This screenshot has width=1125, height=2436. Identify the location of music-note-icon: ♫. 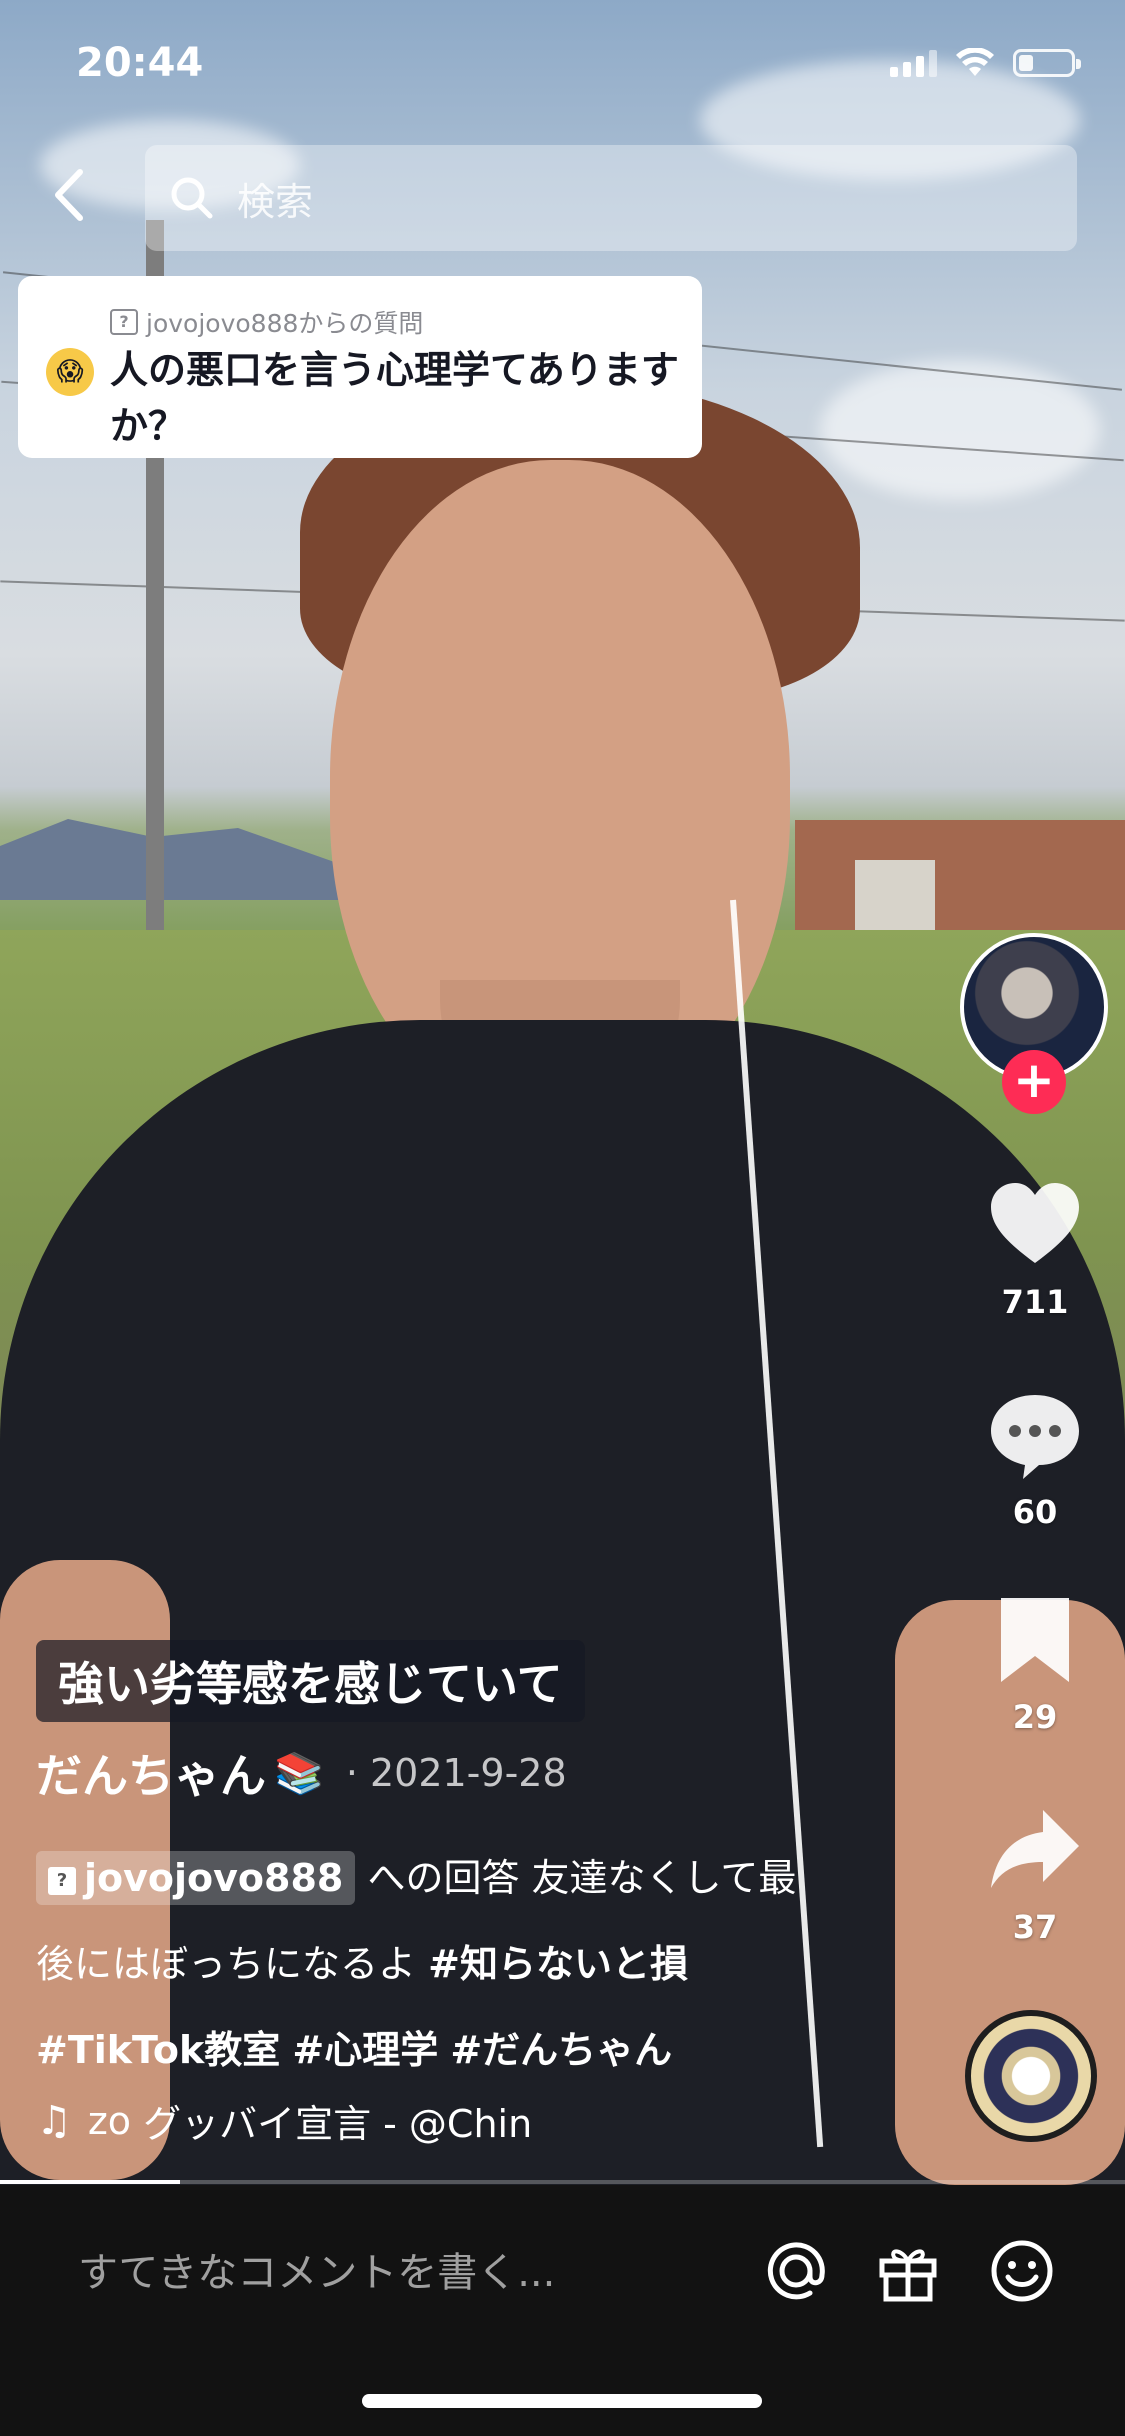
(54, 2120).